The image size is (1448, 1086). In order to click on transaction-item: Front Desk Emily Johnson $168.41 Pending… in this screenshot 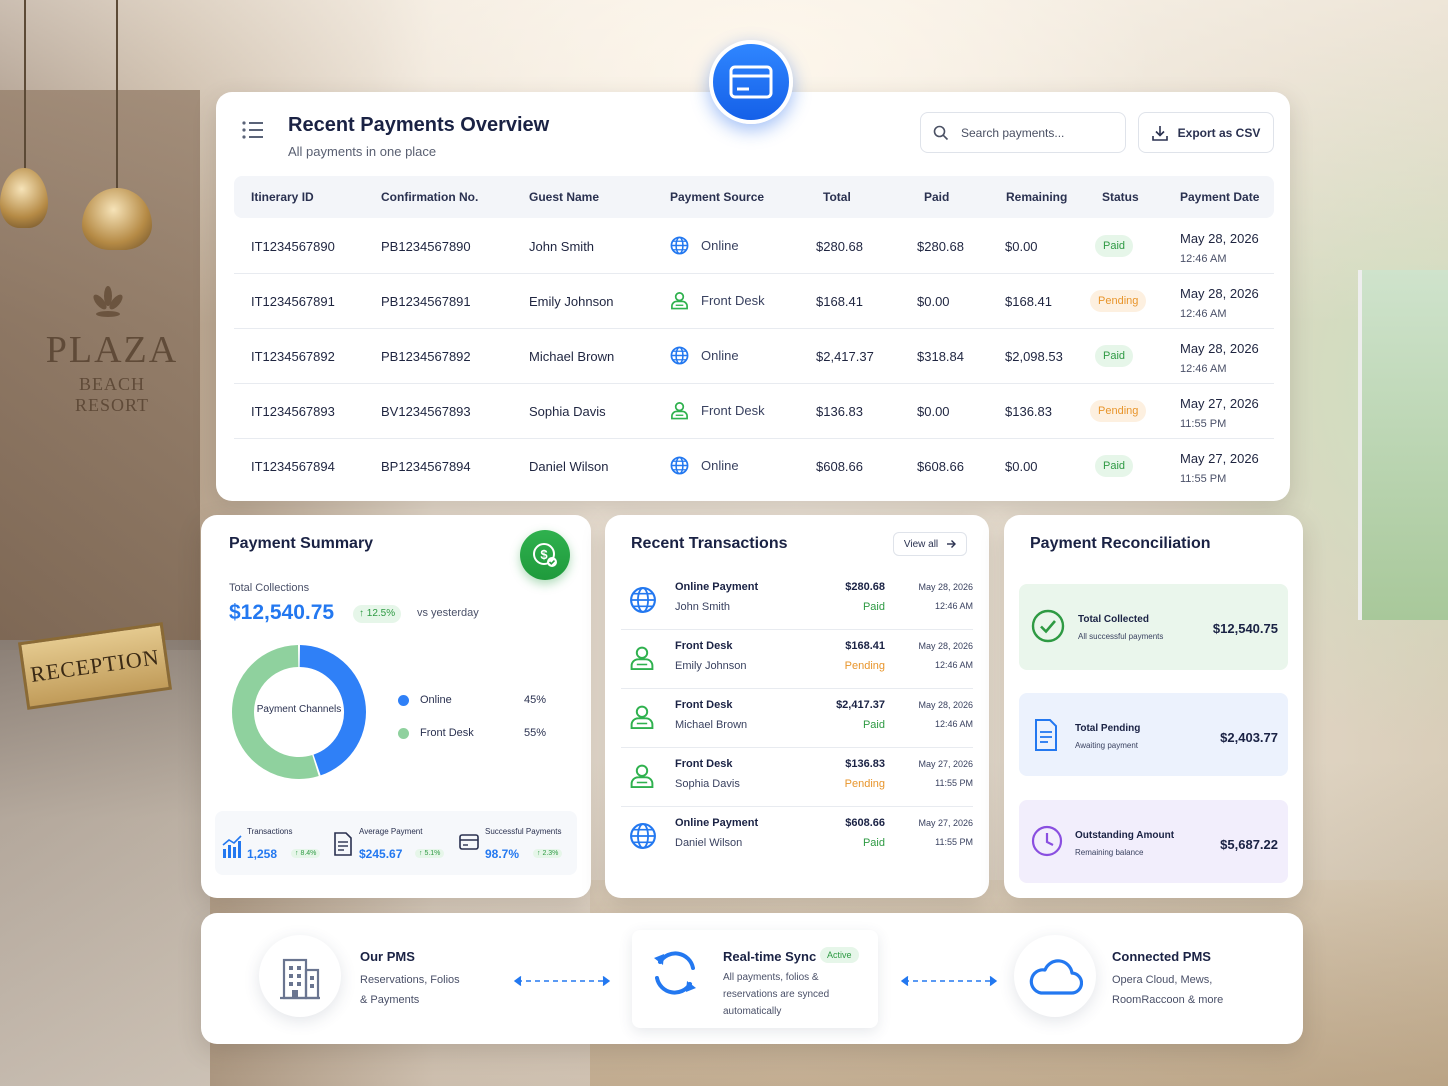, I will do `click(797, 659)`.